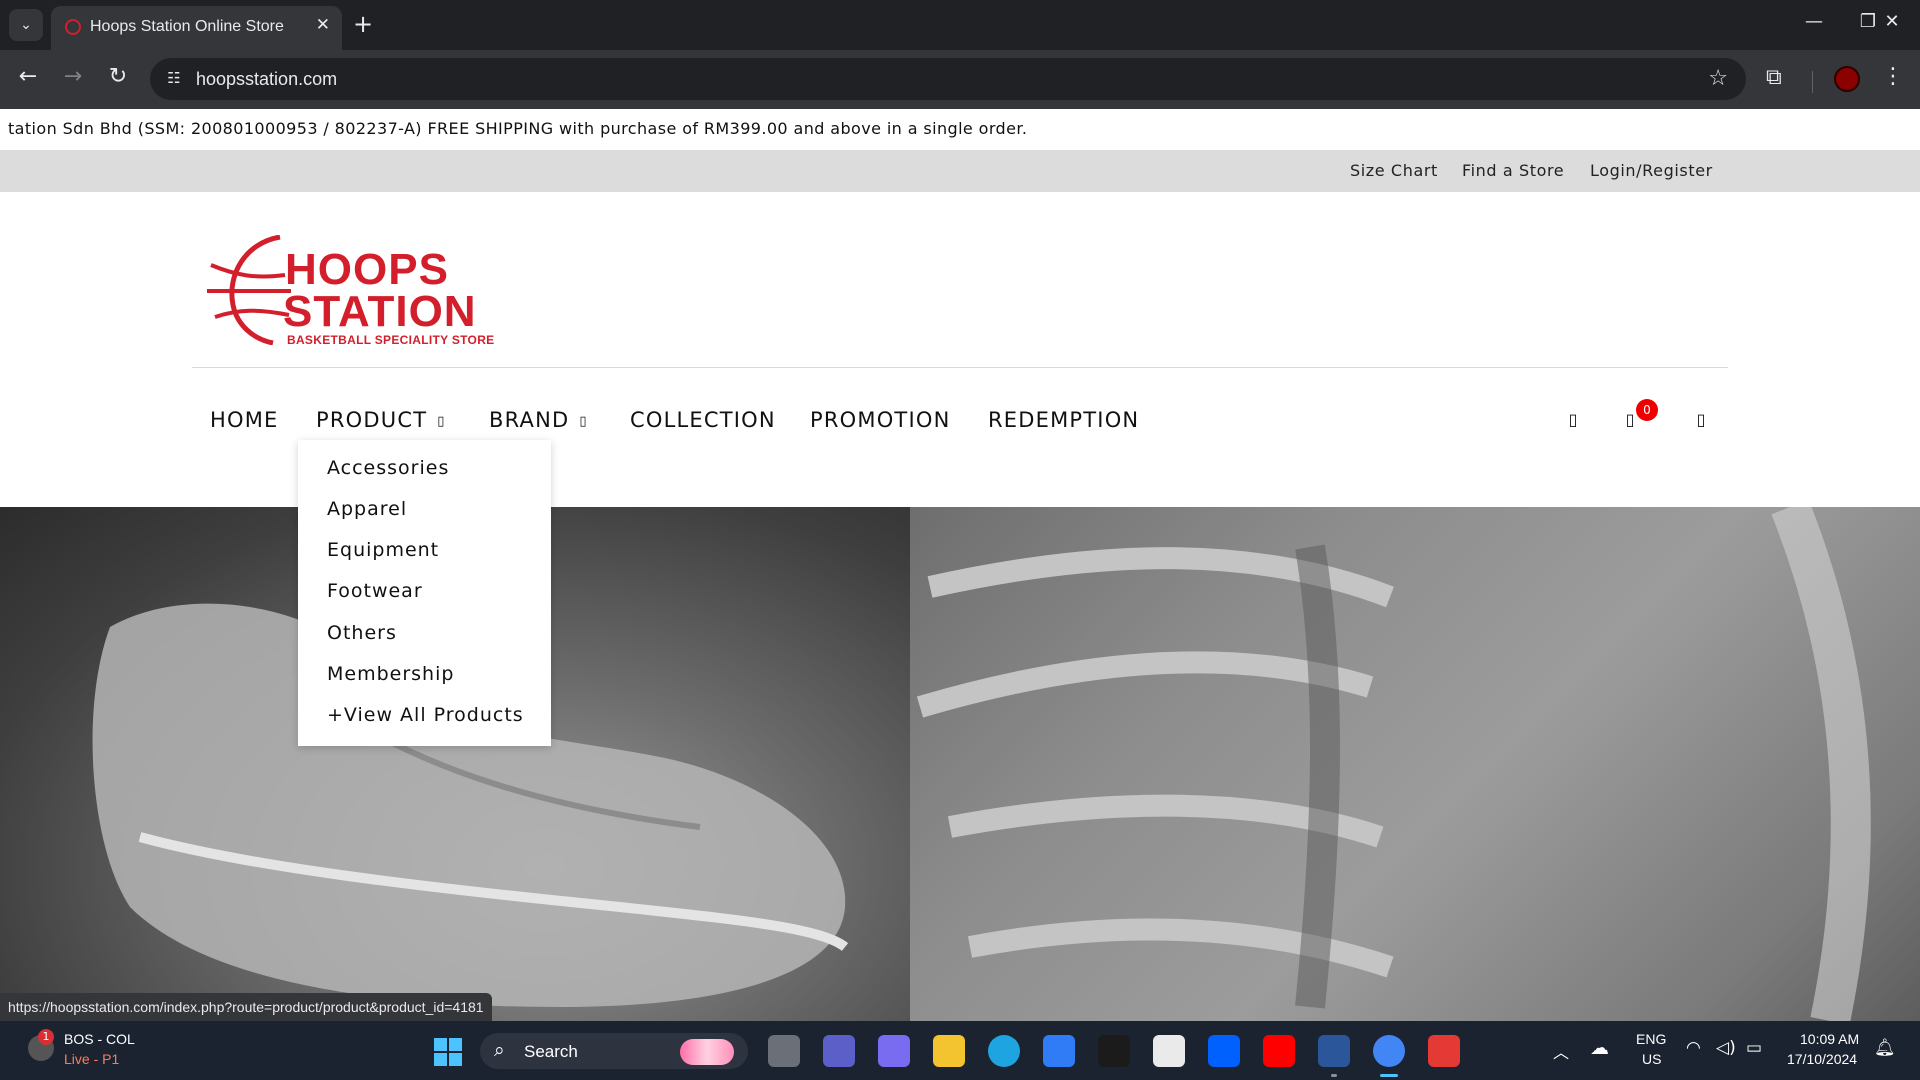 This screenshot has height=1080, width=1920. What do you see at coordinates (363, 24) in the screenshot?
I see `new-tab-button: +` at bounding box center [363, 24].